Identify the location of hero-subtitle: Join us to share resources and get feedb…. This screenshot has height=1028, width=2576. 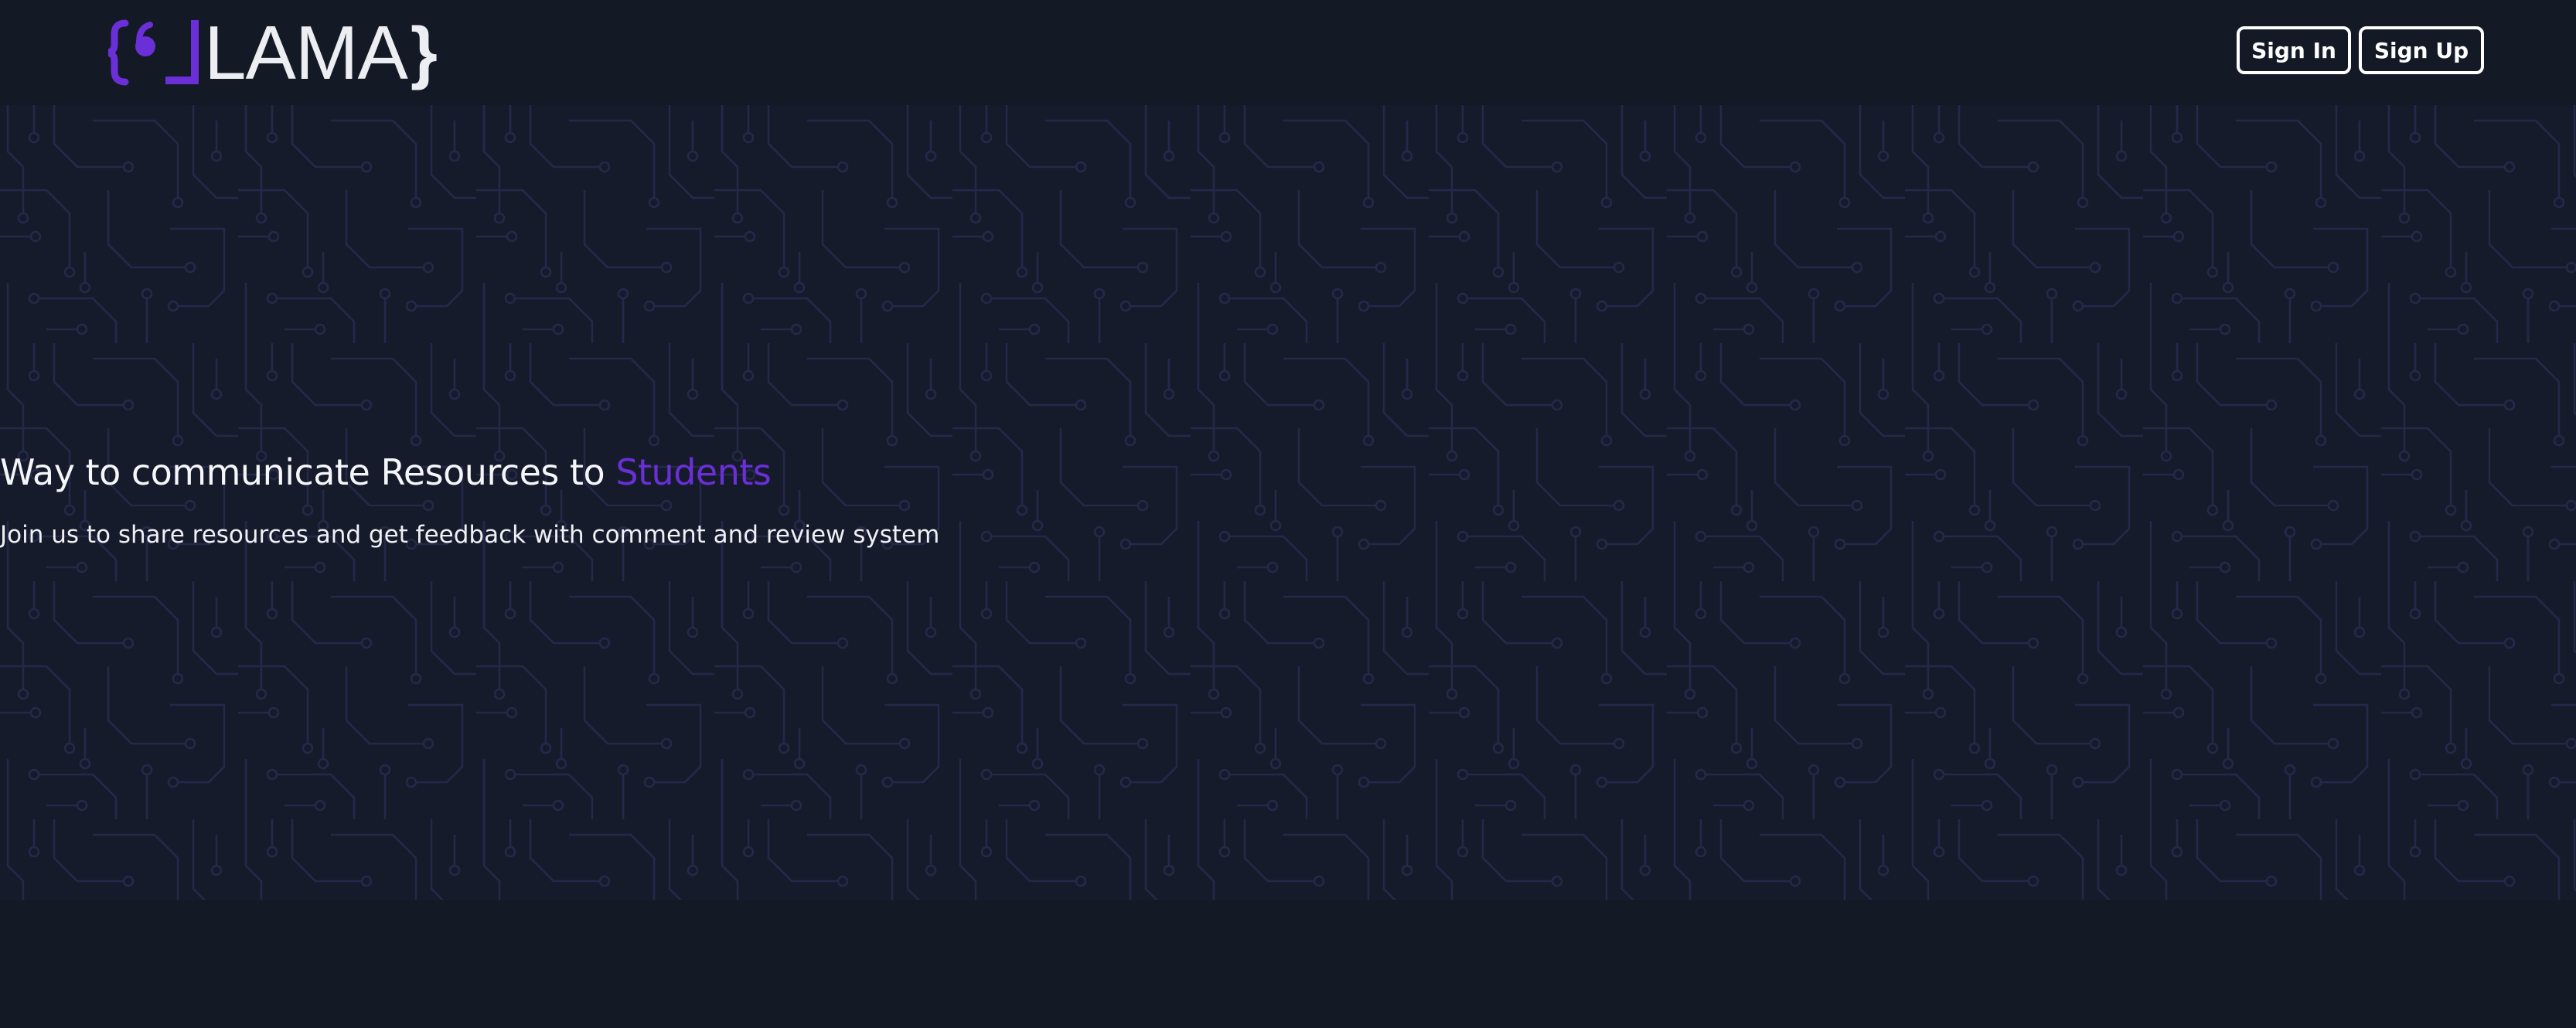
(470, 535).